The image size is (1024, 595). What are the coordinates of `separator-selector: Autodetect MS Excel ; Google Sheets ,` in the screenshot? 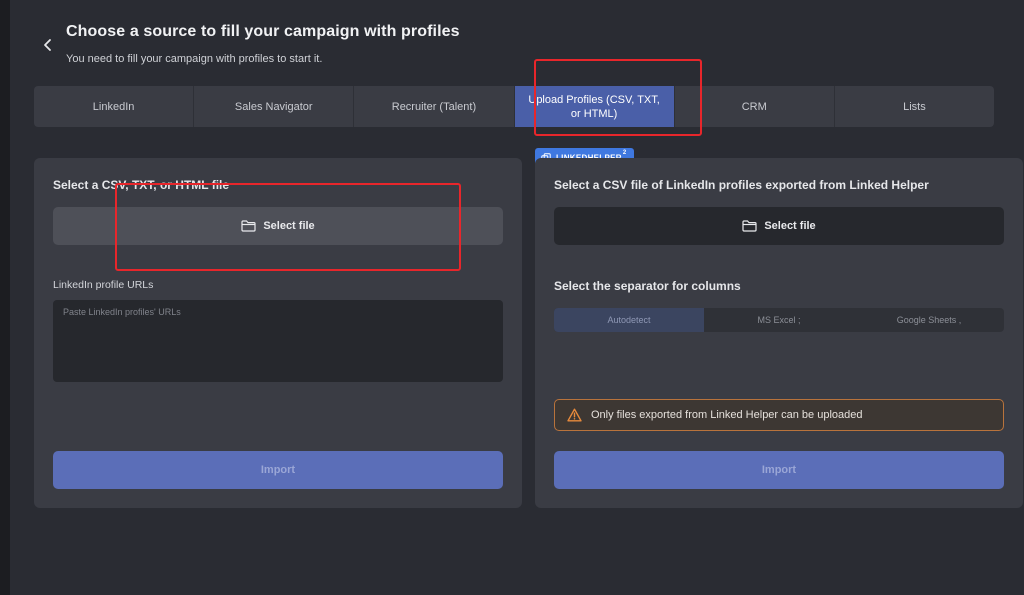 It's located at (779, 320).